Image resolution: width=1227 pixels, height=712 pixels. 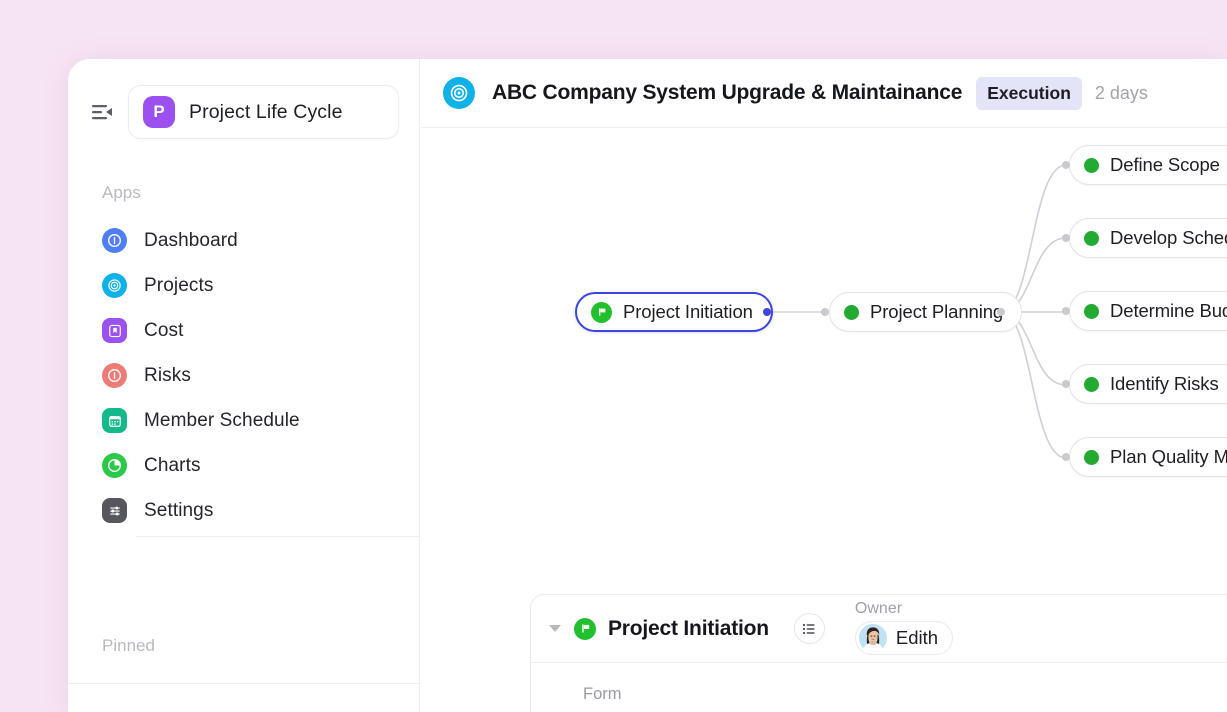 I want to click on sidebar-item-label: Cost, so click(x=164, y=330).